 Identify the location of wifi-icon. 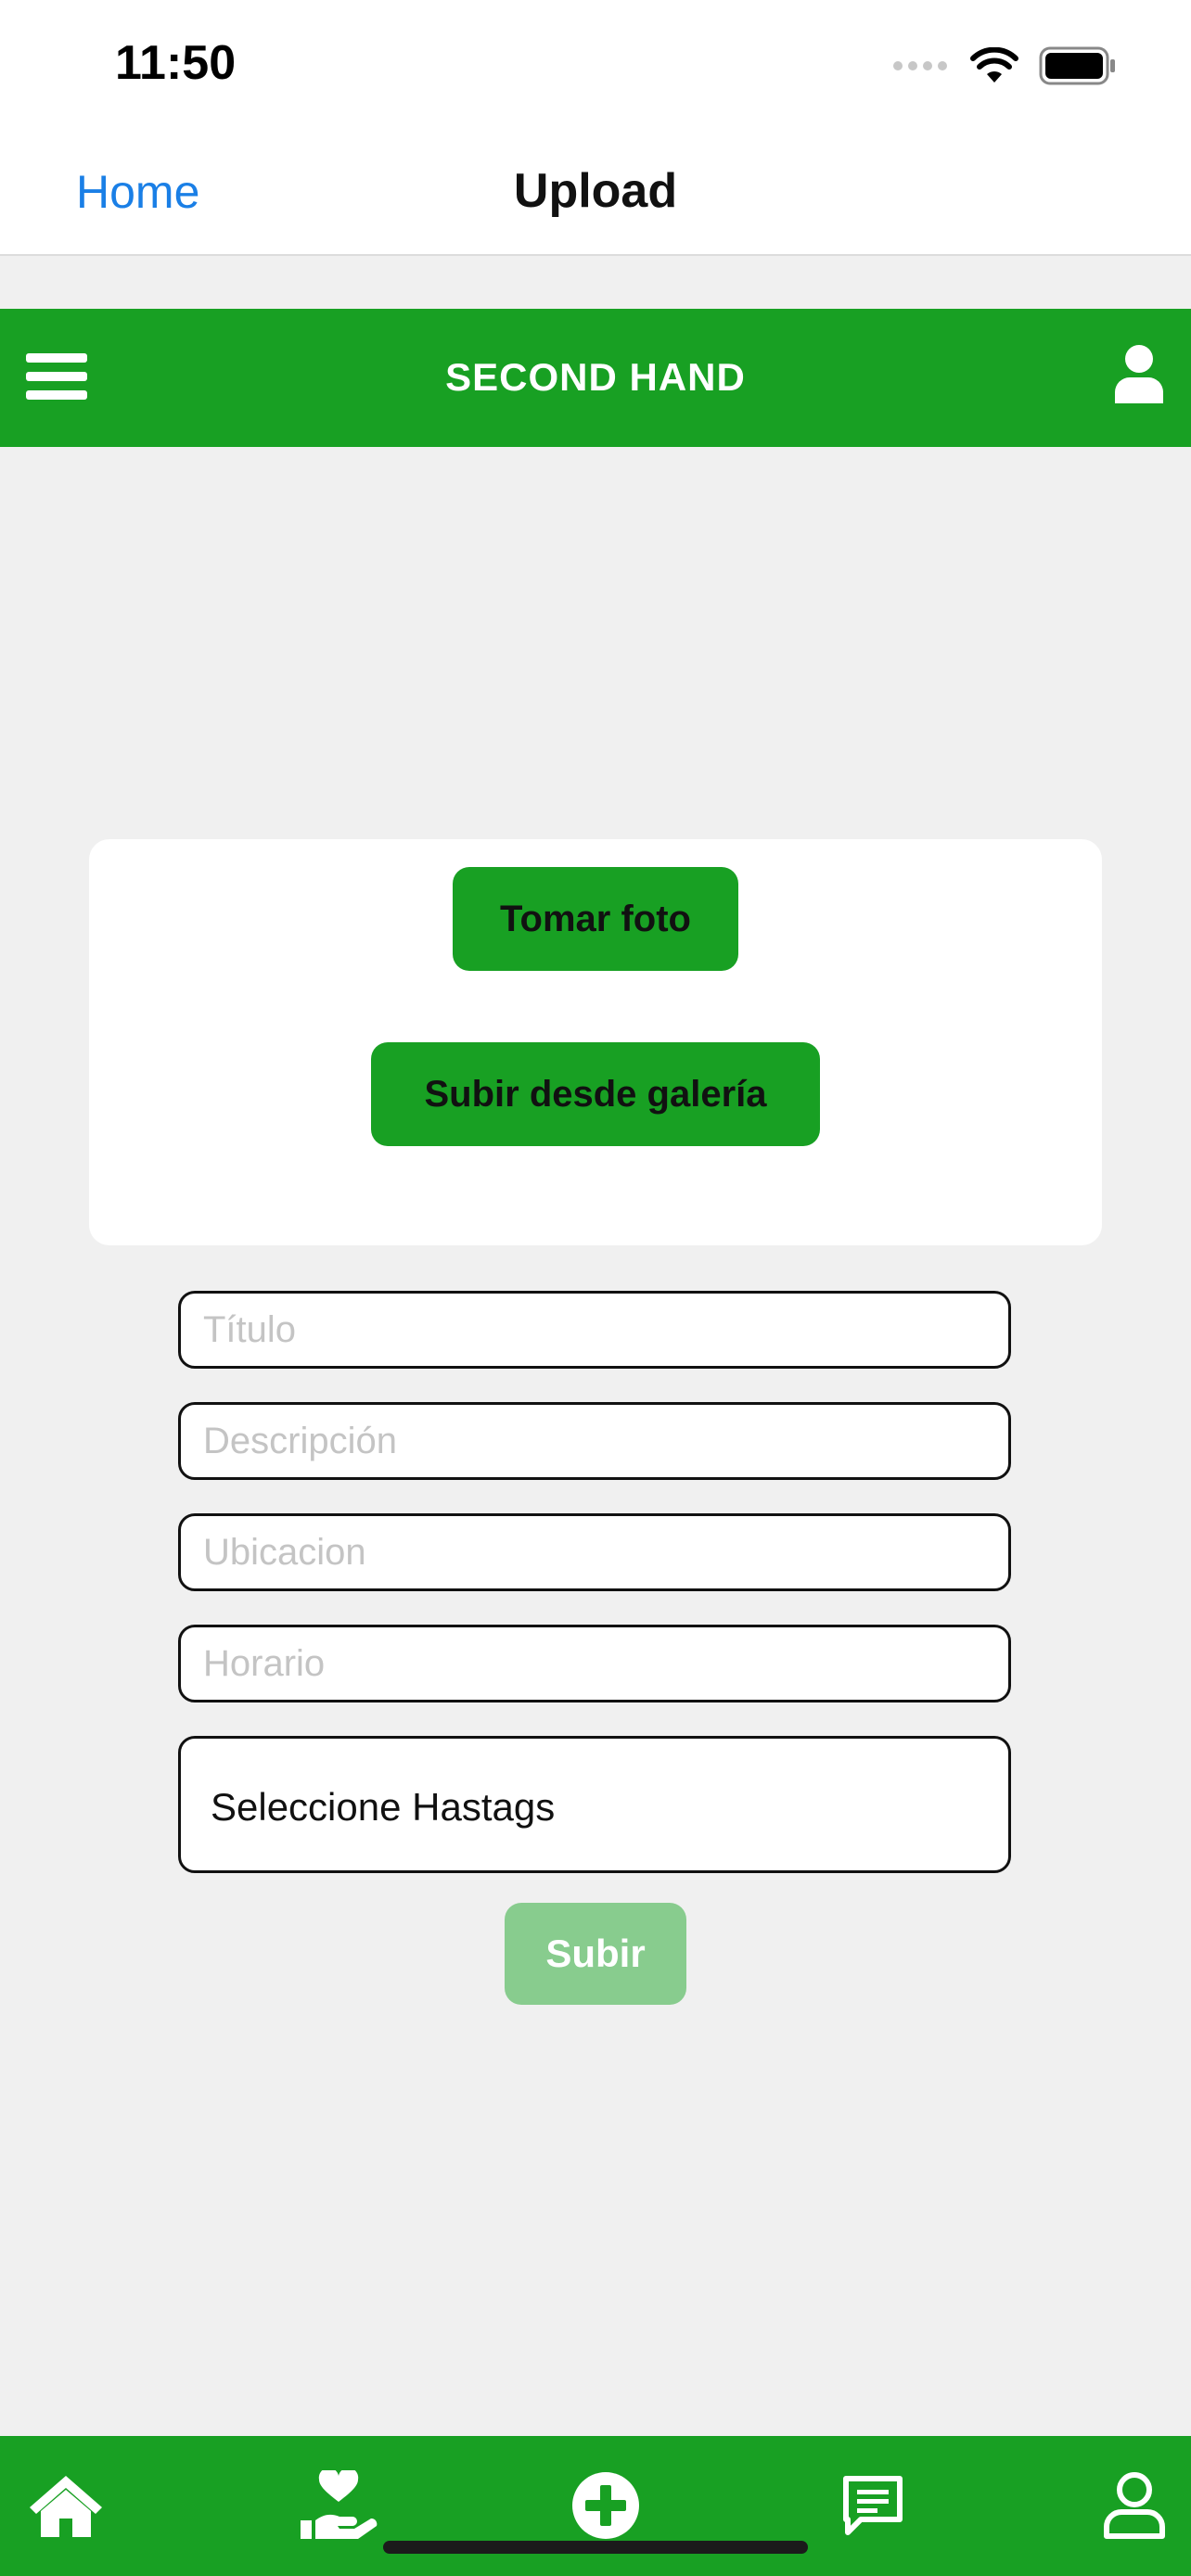
(994, 65).